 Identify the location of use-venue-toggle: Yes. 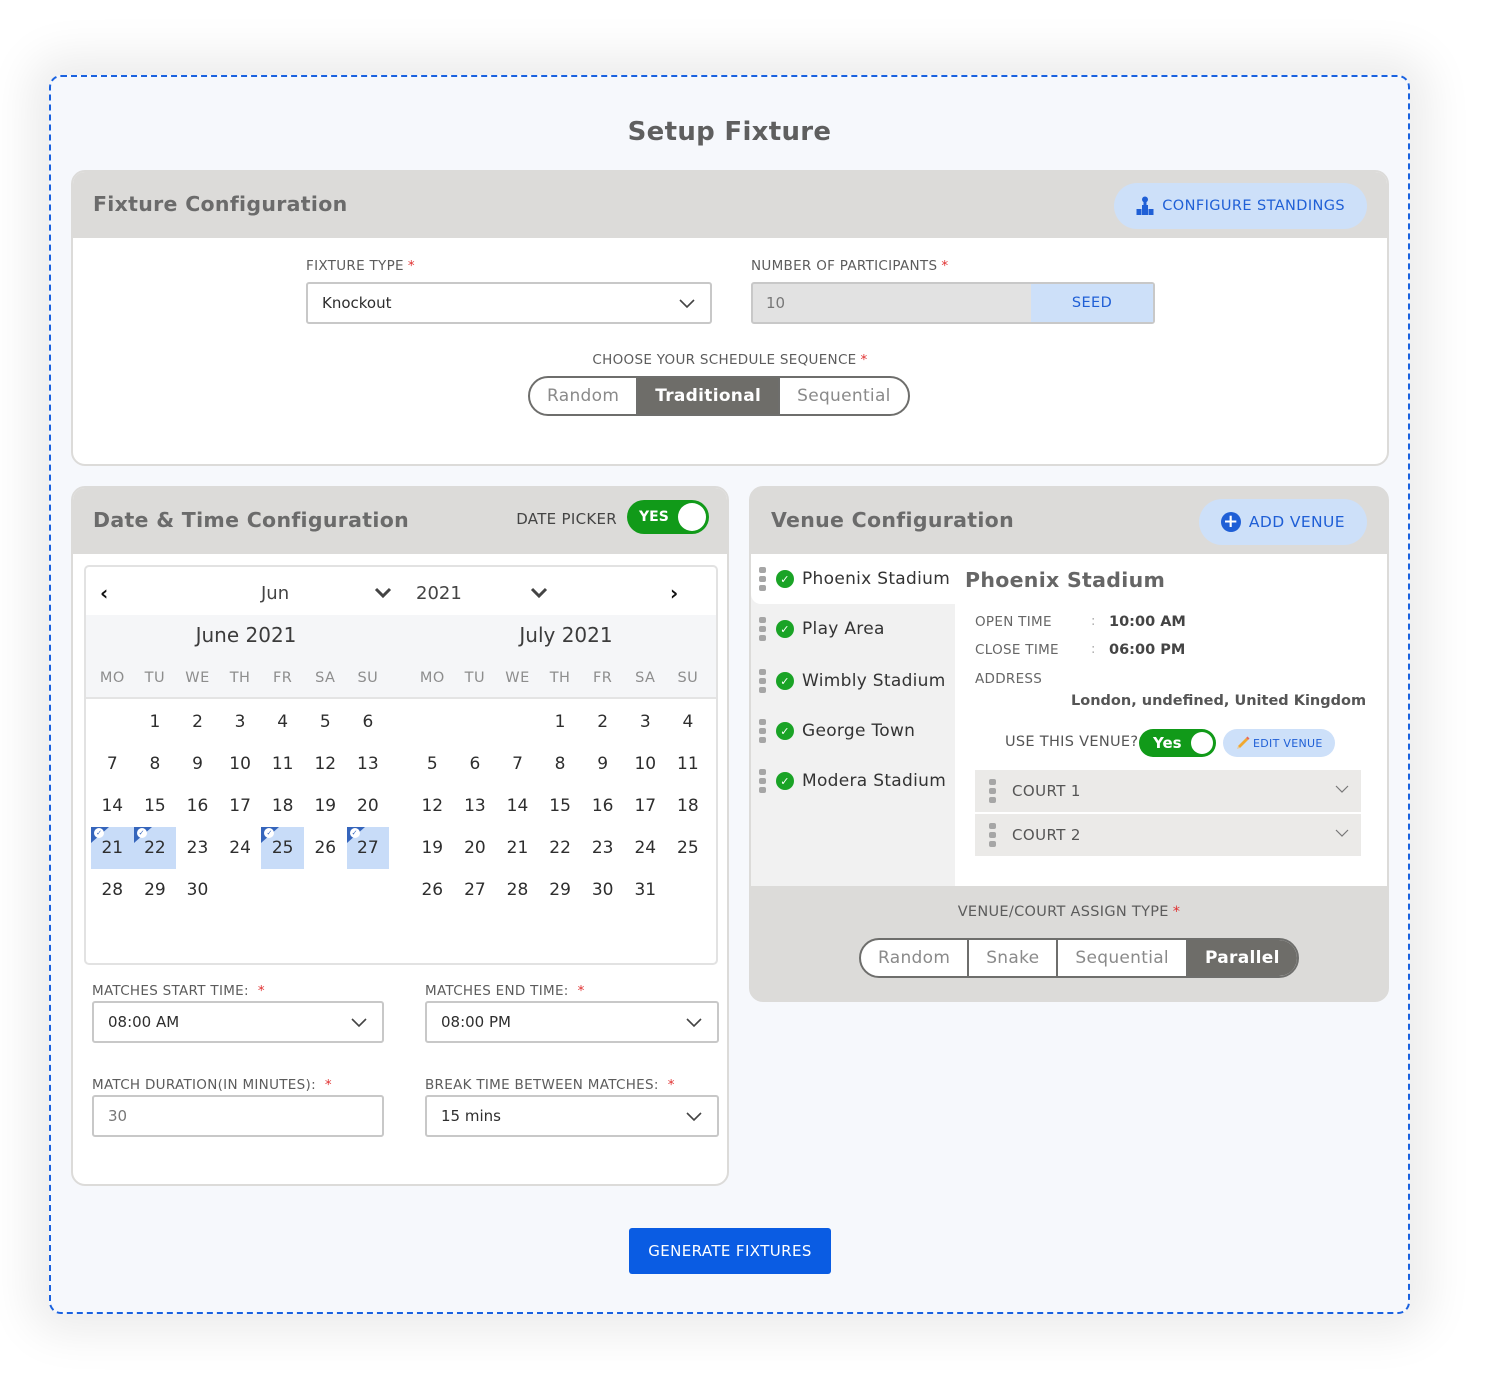
(1177, 743).